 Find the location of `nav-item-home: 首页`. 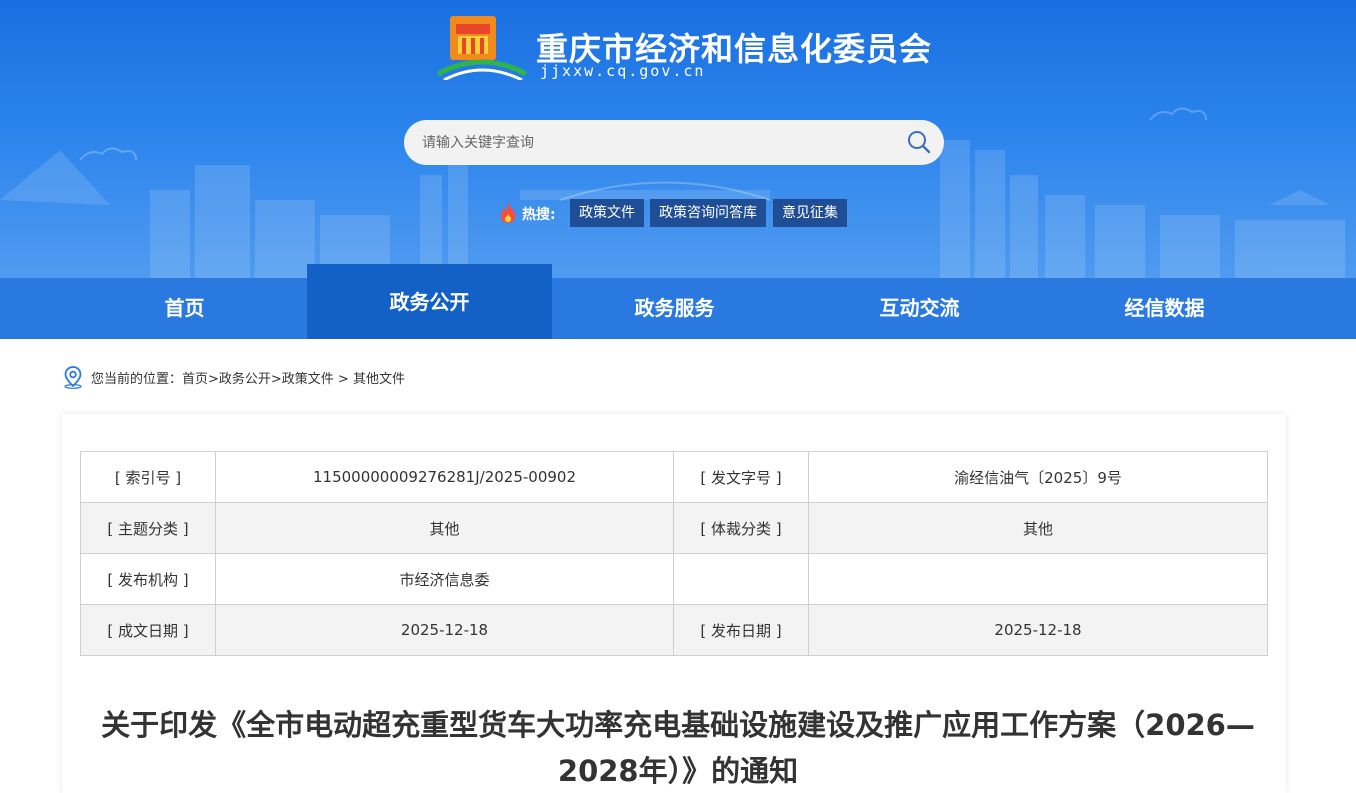

nav-item-home: 首页 is located at coordinates (184, 308).